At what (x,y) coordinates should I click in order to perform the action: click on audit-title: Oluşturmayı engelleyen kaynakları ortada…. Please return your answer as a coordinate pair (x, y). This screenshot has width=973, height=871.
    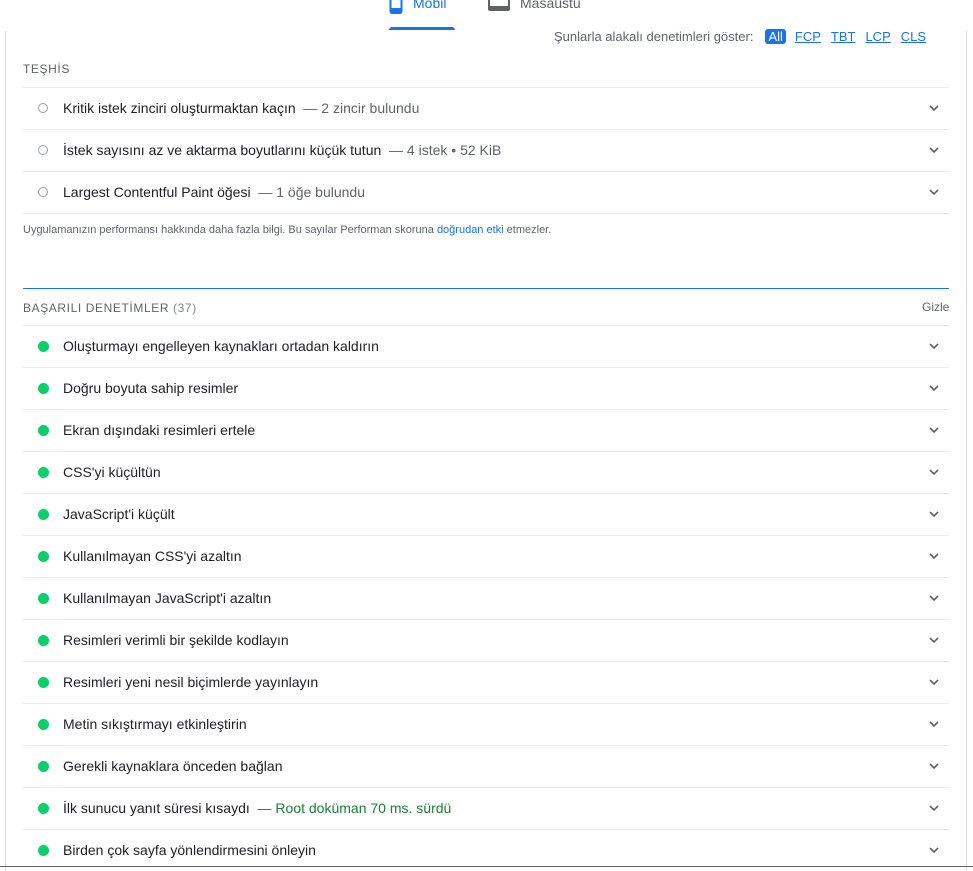
    Looking at the image, I should click on (221, 346).